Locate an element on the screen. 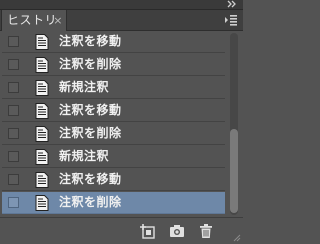 This screenshot has width=320, height=244. panel-tab-bar: ヒストリー × is located at coordinates (121, 29).